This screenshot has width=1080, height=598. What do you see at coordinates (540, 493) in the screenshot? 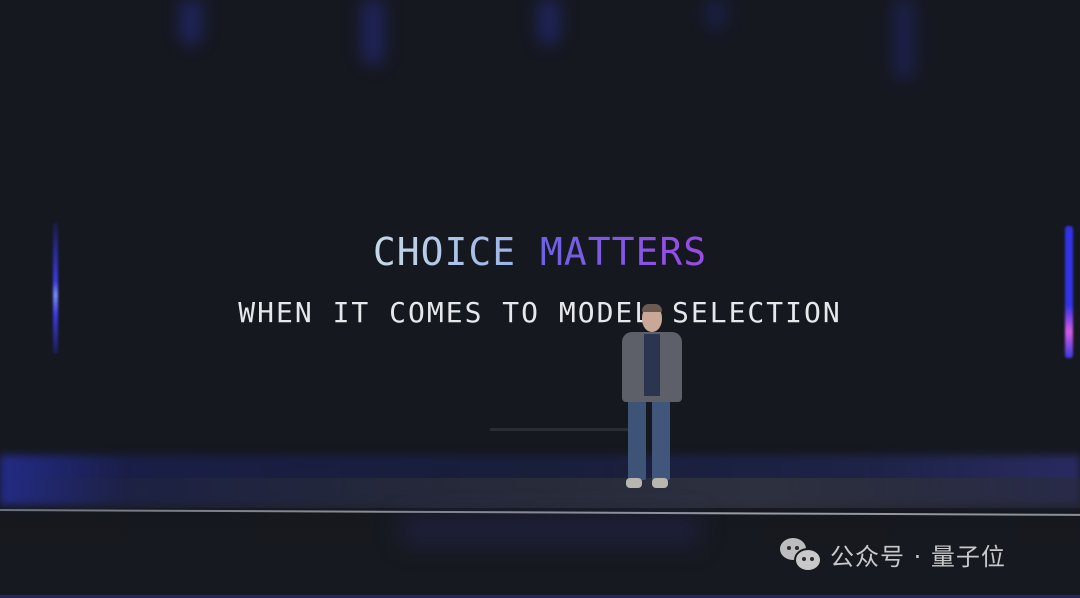
I see `stage-floor` at bounding box center [540, 493].